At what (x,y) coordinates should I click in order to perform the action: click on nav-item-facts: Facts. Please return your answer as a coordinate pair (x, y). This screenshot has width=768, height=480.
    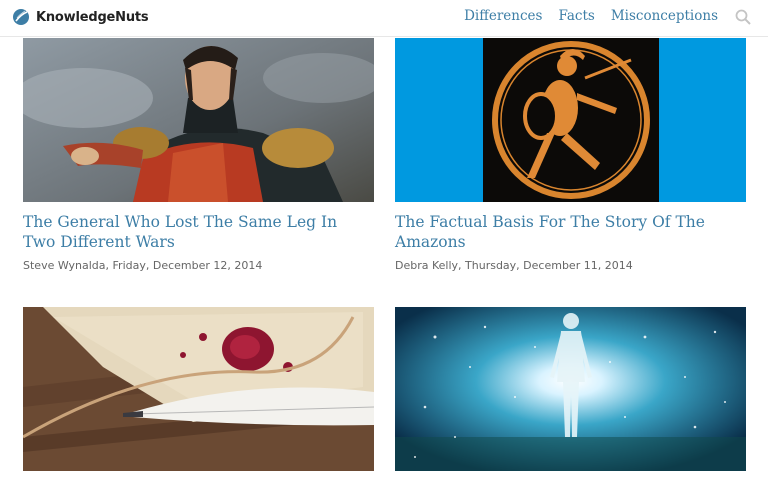
    Looking at the image, I should click on (576, 16).